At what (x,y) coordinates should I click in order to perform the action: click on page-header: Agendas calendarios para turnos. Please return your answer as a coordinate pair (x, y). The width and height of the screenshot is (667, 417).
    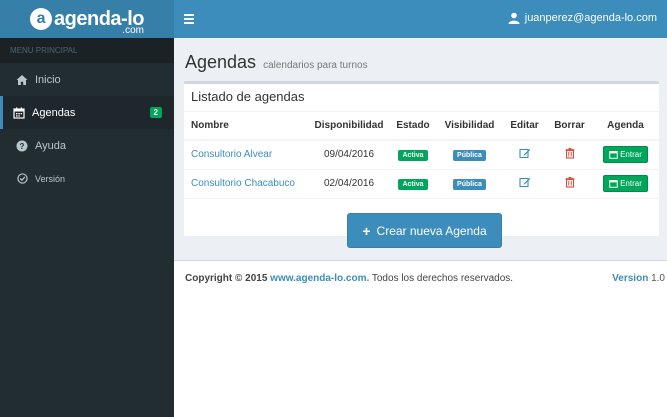
    Looking at the image, I should click on (276, 62).